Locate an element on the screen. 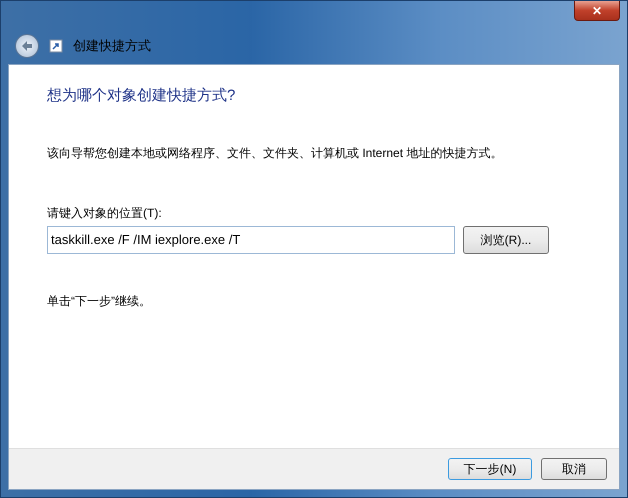 The width and height of the screenshot is (628, 498). description-text: 该向导帮您创建本地或网络程序、文件、文件夹、计算机或 Internet 地址的快捷方式。 is located at coordinates (275, 153).